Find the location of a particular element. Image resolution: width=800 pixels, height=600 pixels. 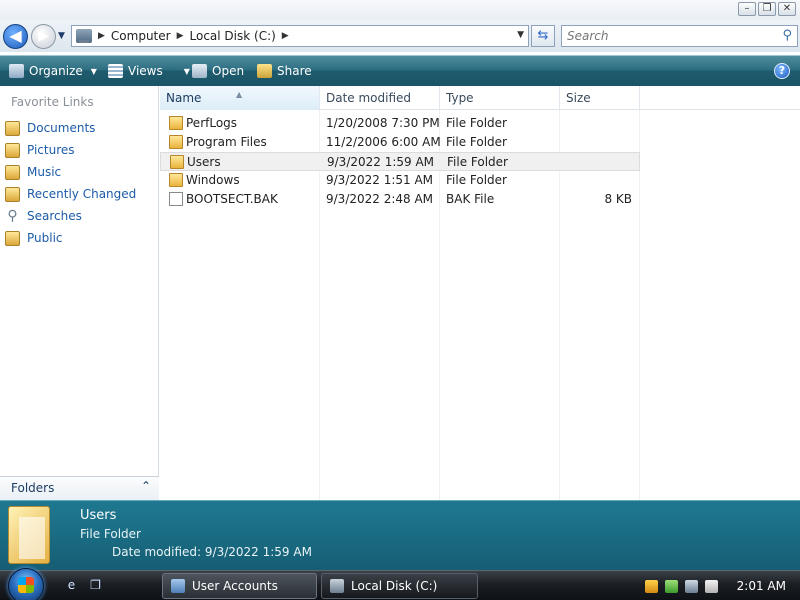

file-name: Program Files is located at coordinates (226, 142).